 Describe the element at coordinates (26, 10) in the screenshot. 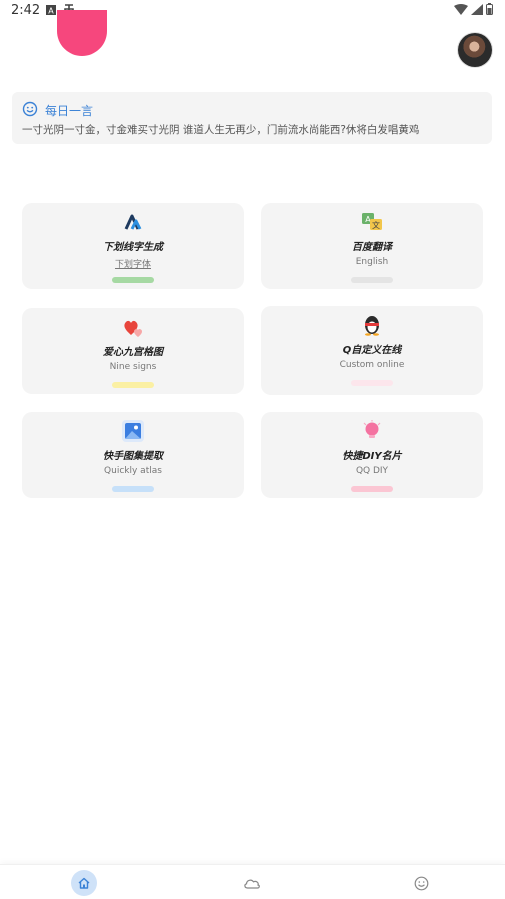

I see `status-time: 2:42` at that location.